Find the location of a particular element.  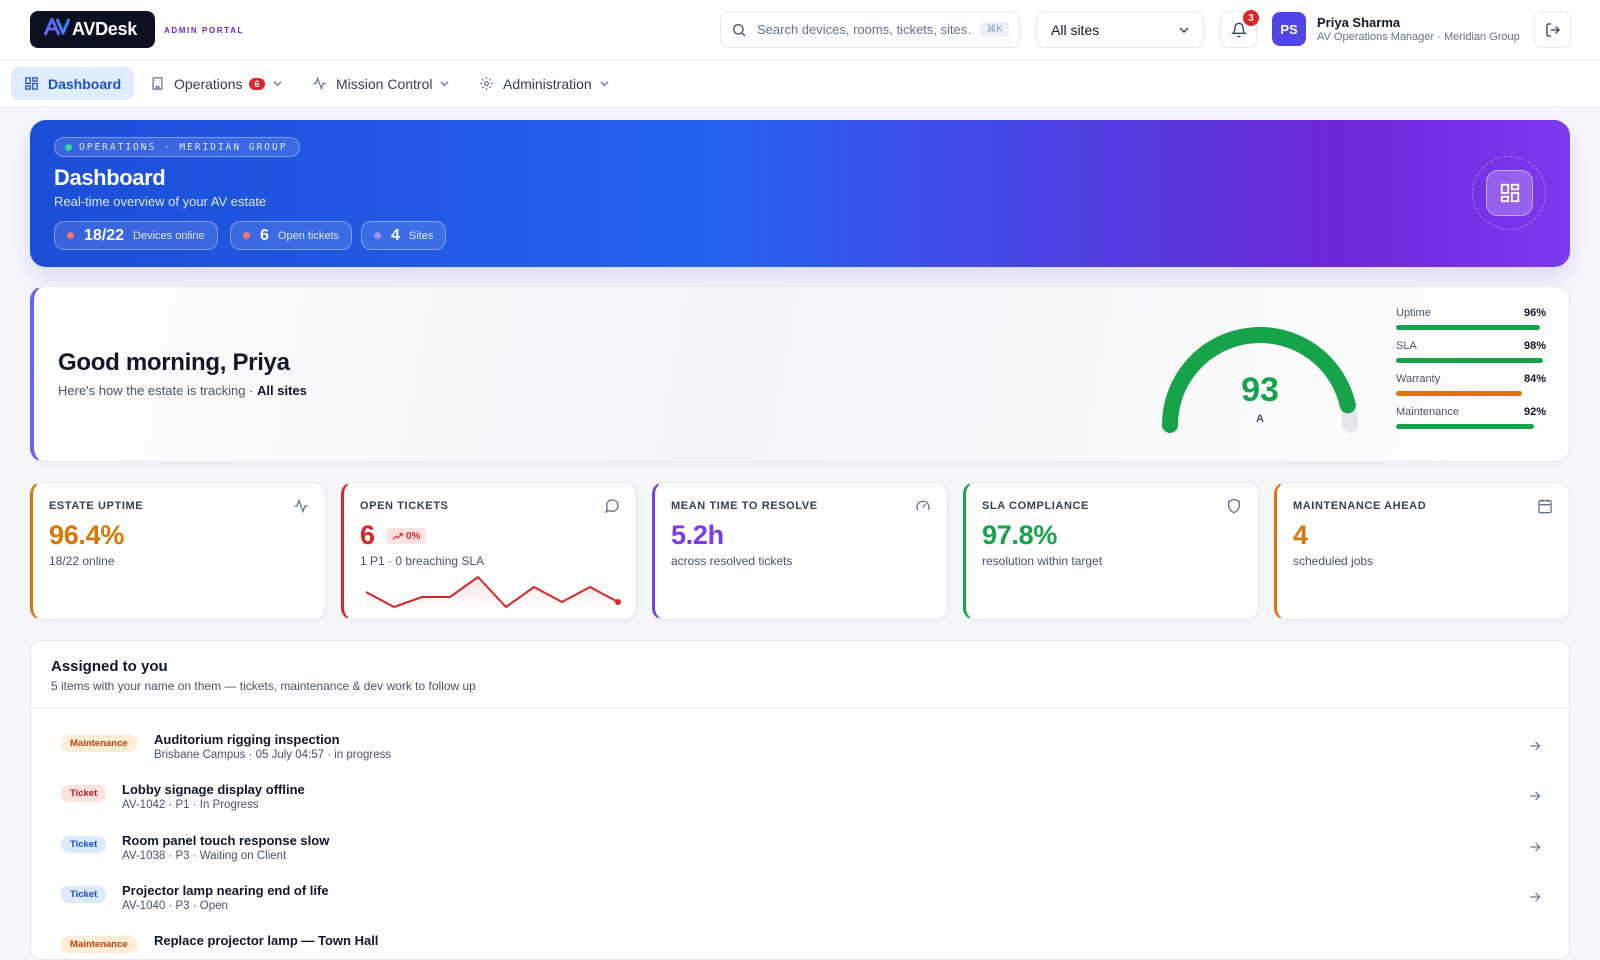

nav-mission-control: Mission Control is located at coordinates (380, 83).